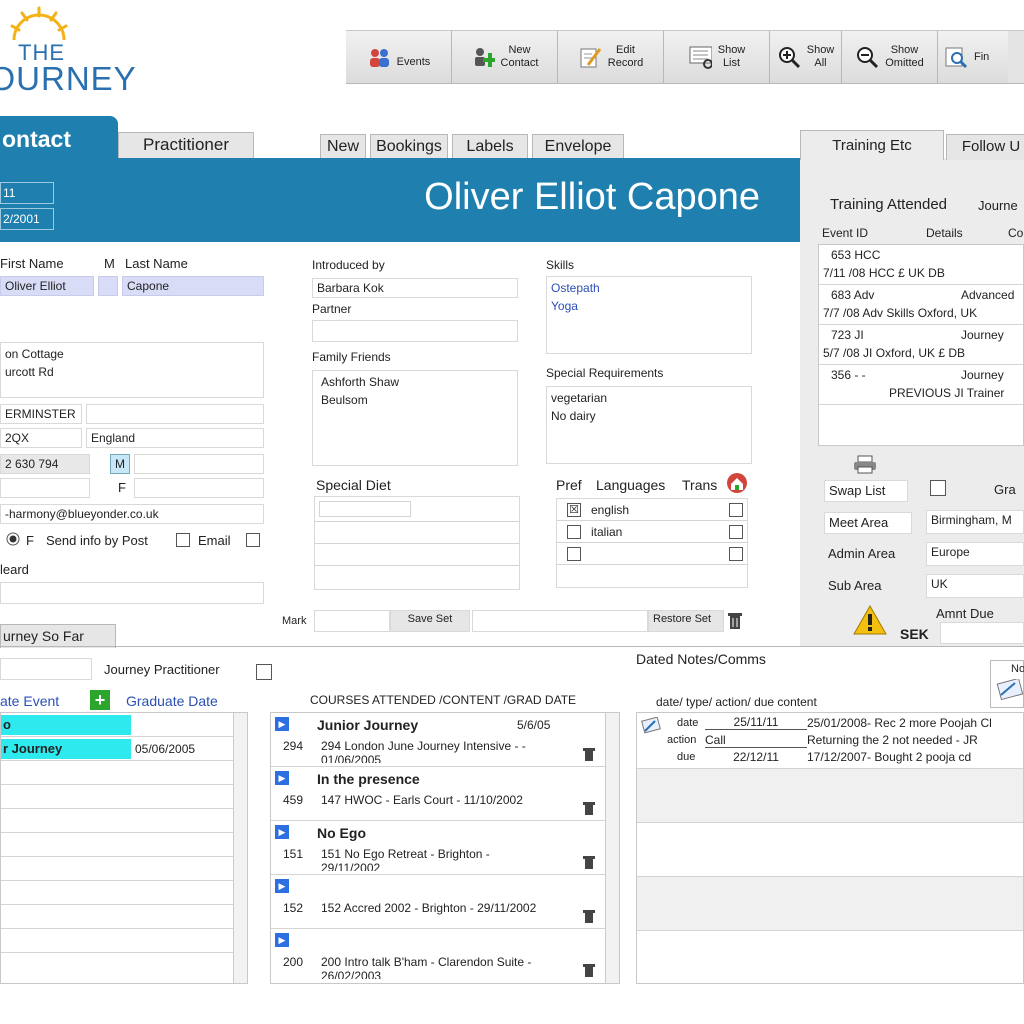 The height and width of the screenshot is (1024, 1024). What do you see at coordinates (560, 621) in the screenshot?
I see `set-field` at bounding box center [560, 621].